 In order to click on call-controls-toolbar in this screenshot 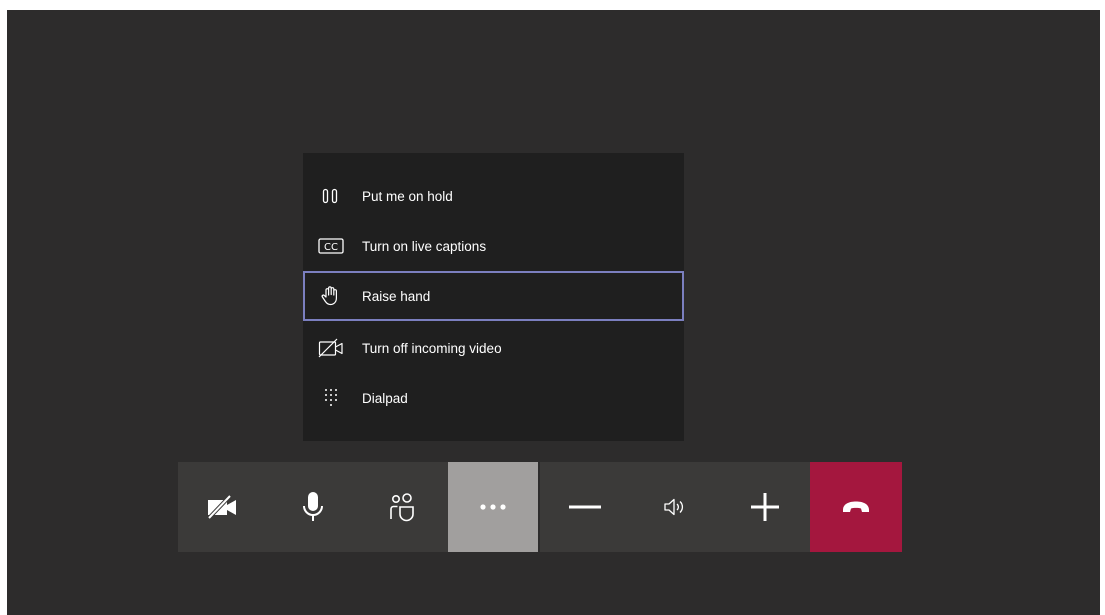, I will do `click(540, 507)`.